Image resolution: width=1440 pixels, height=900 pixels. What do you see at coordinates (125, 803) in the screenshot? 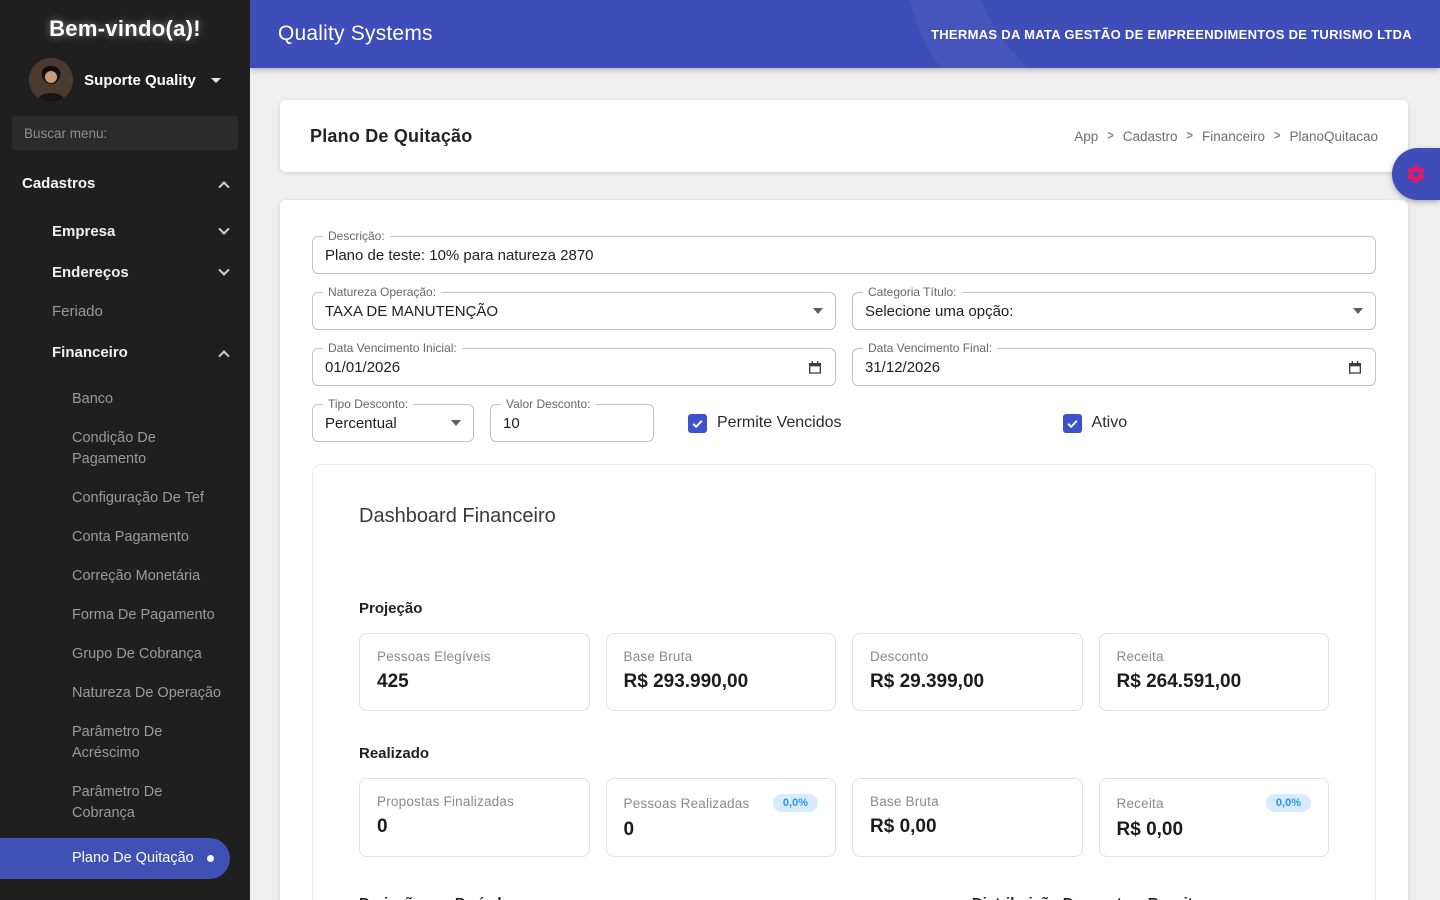
I see `sidebar-item-parametro-de-cobranca: Parâmetro De Cobrança` at bounding box center [125, 803].